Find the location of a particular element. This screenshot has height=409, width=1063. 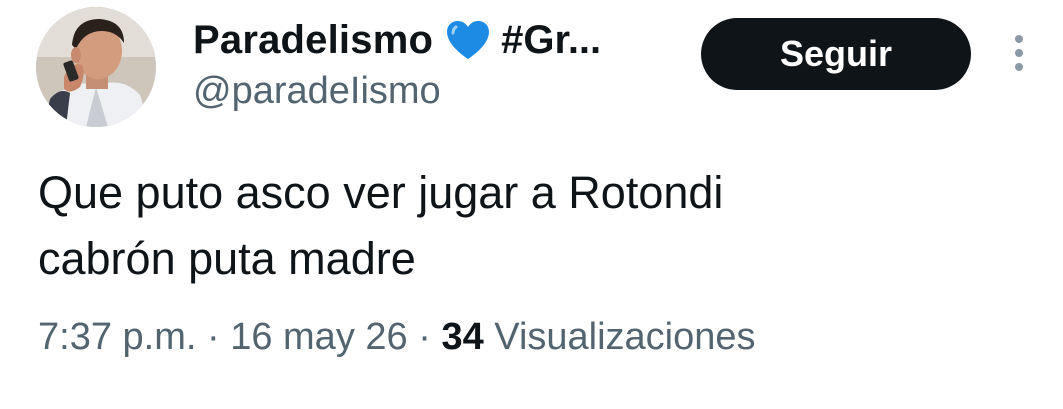

follow-button: Seguir is located at coordinates (836, 54).